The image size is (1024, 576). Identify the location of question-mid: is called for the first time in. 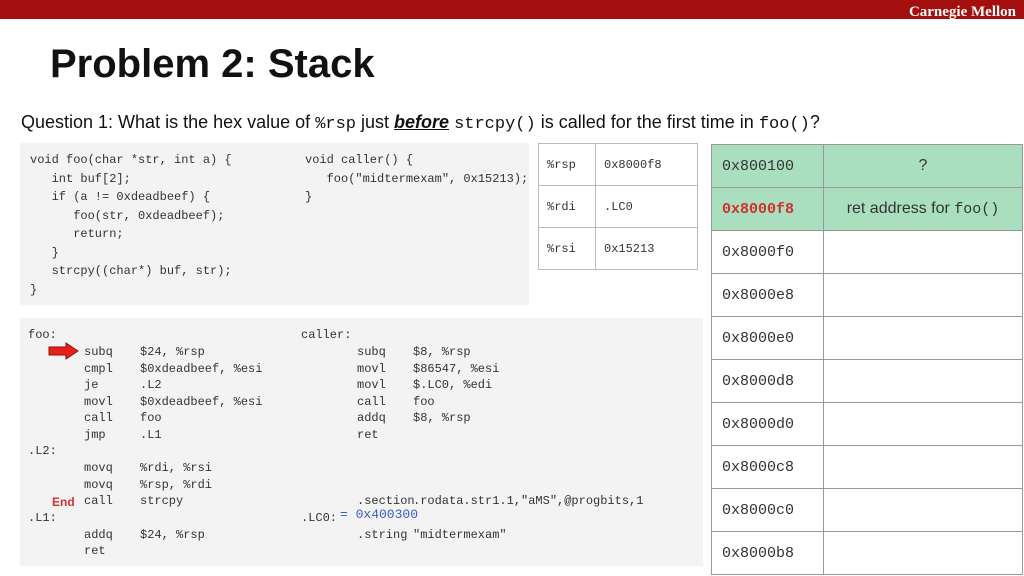
(647, 122).